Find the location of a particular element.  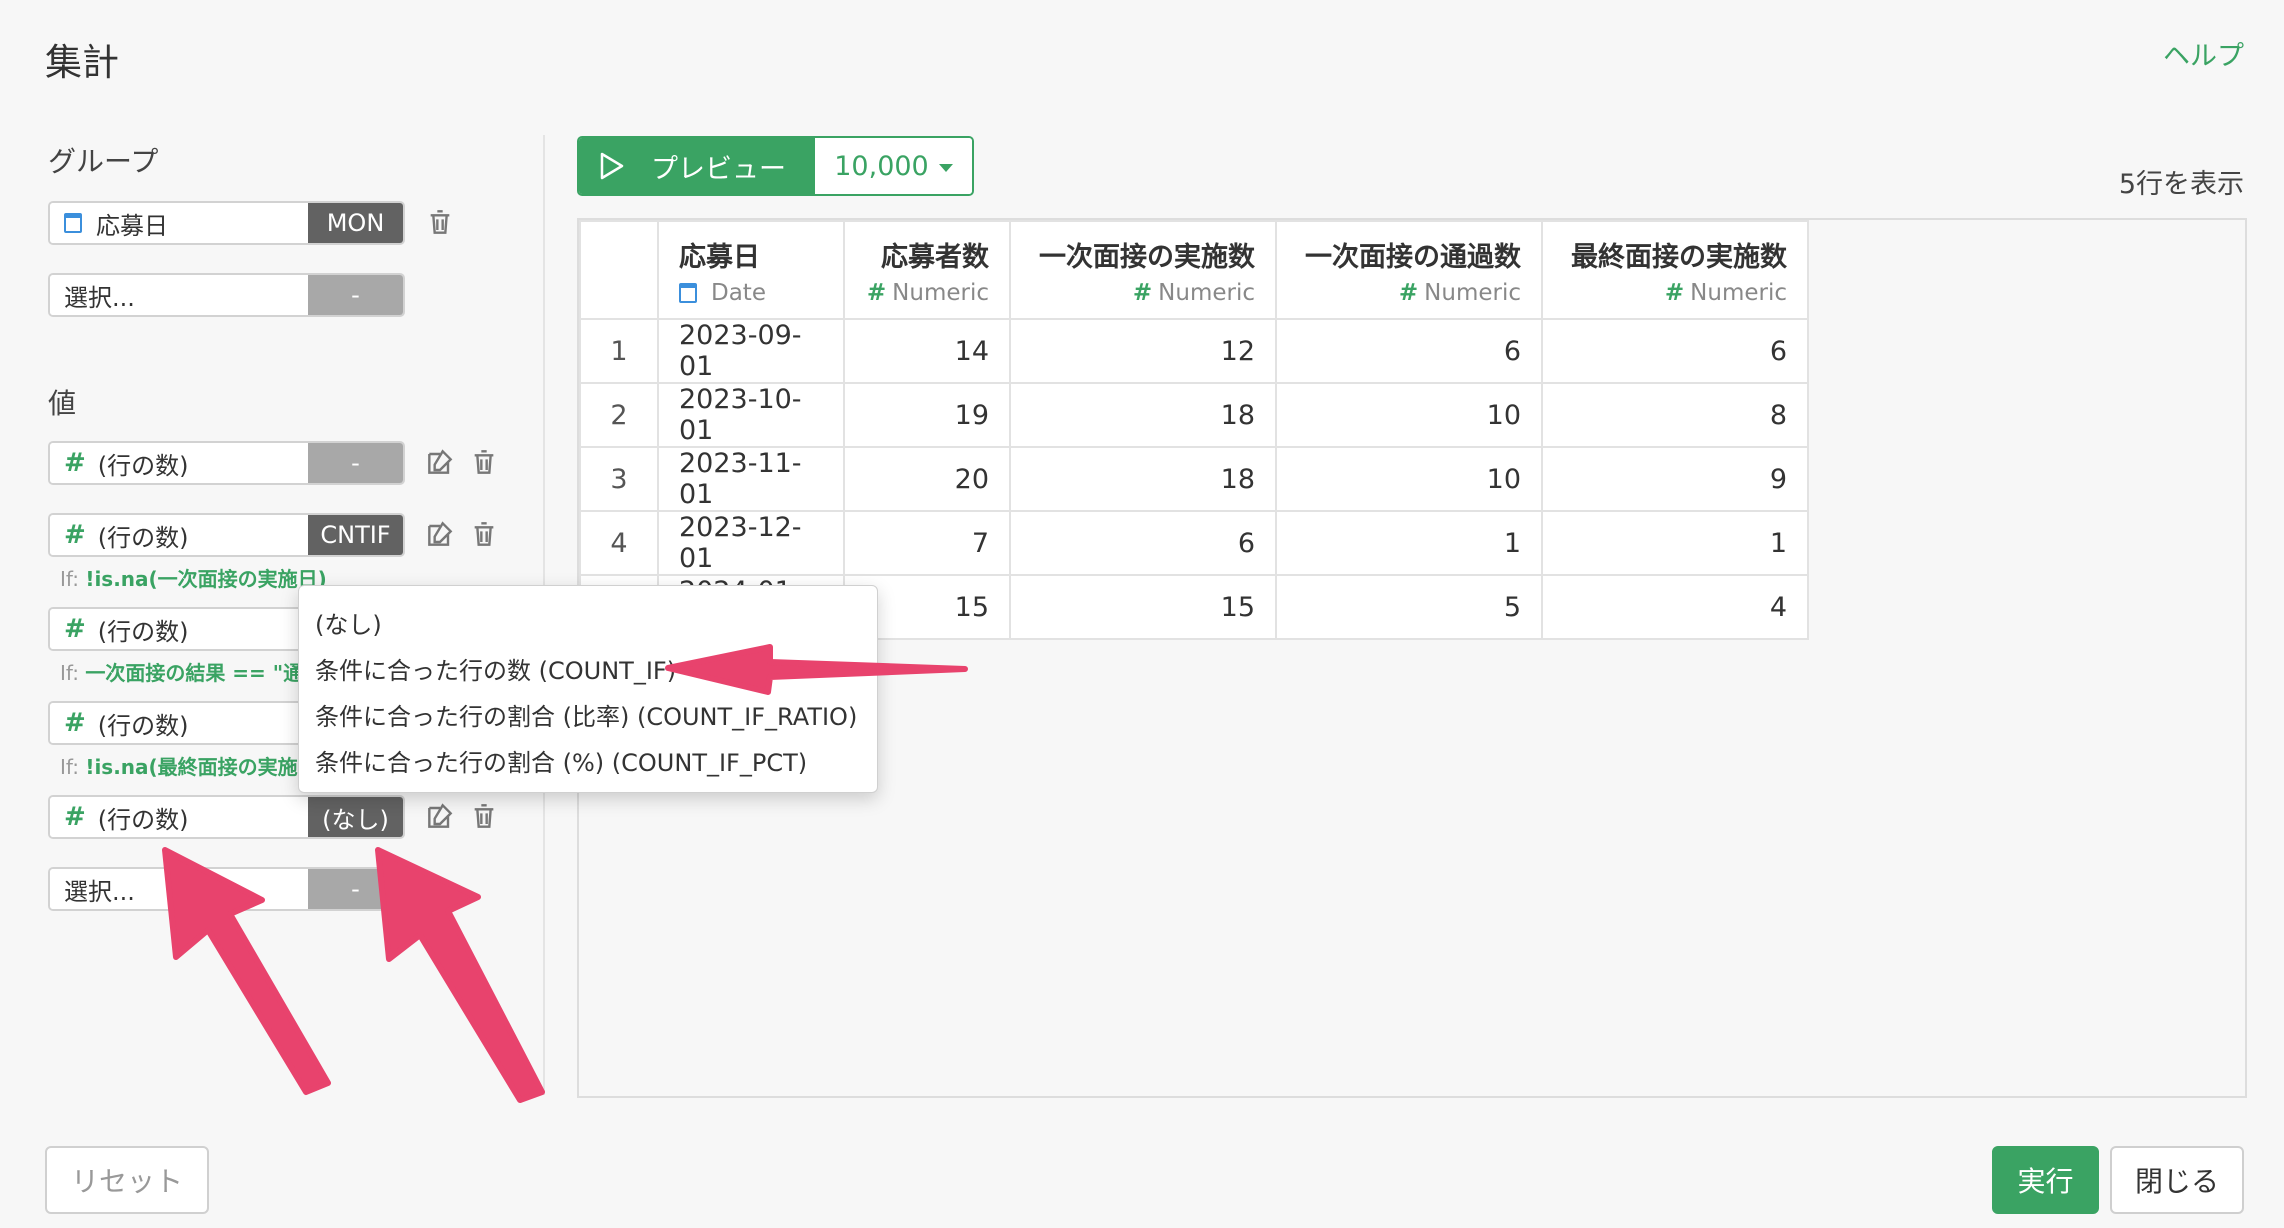

play-icon is located at coordinates (612, 166).